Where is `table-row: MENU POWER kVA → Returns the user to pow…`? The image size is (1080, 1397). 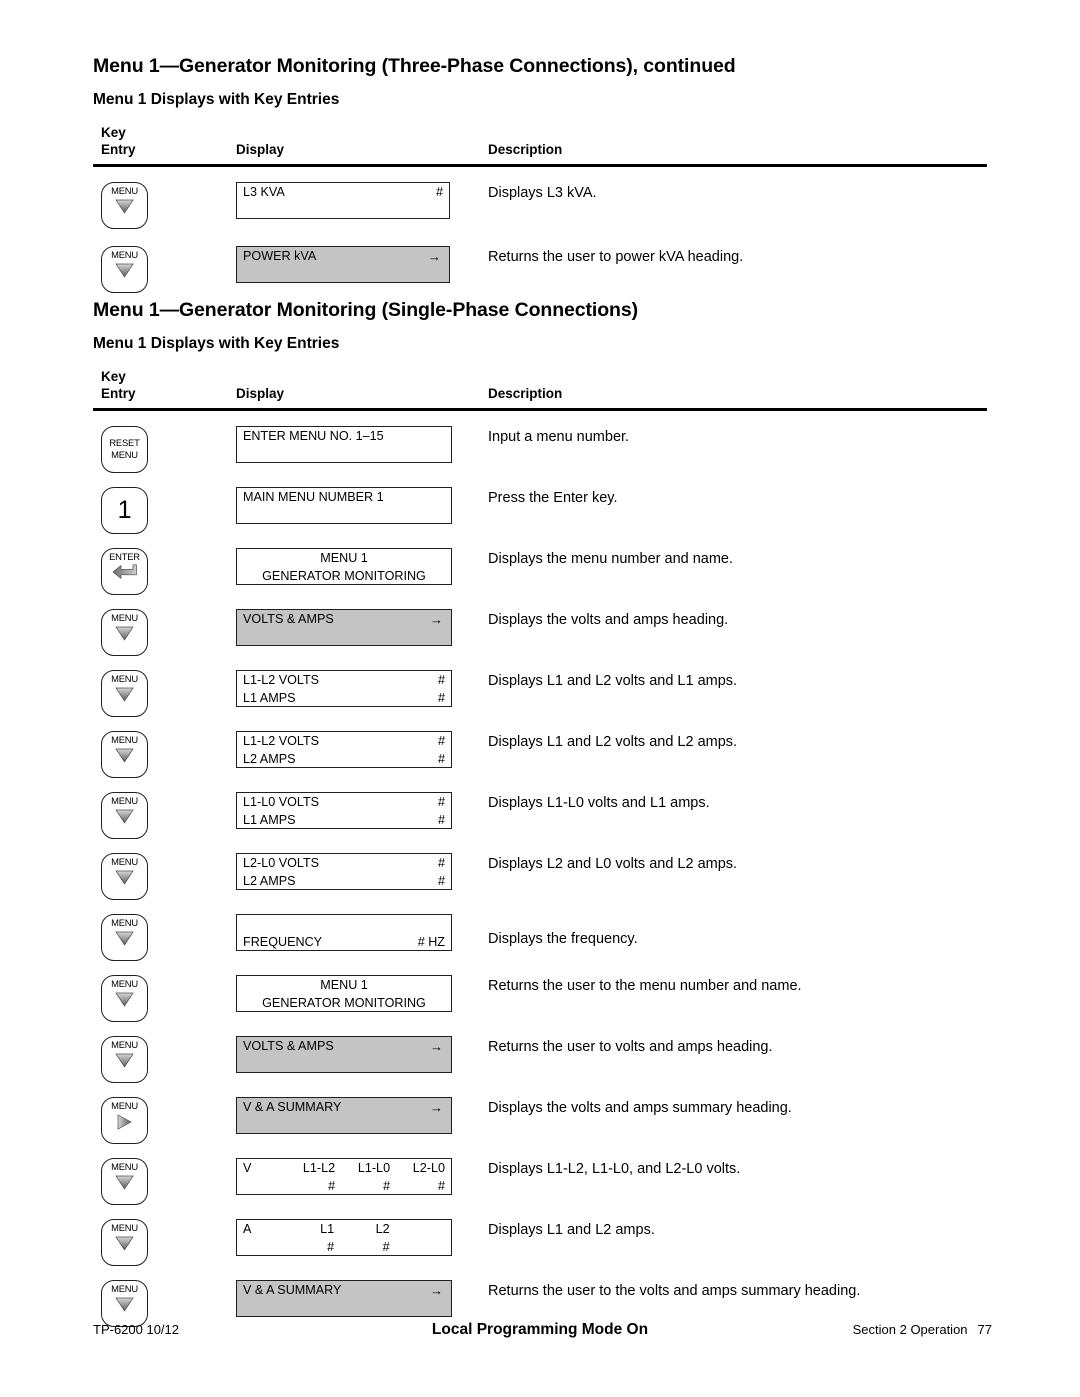 table-row: MENU POWER kVA → Returns the user to pow… is located at coordinates (540, 269).